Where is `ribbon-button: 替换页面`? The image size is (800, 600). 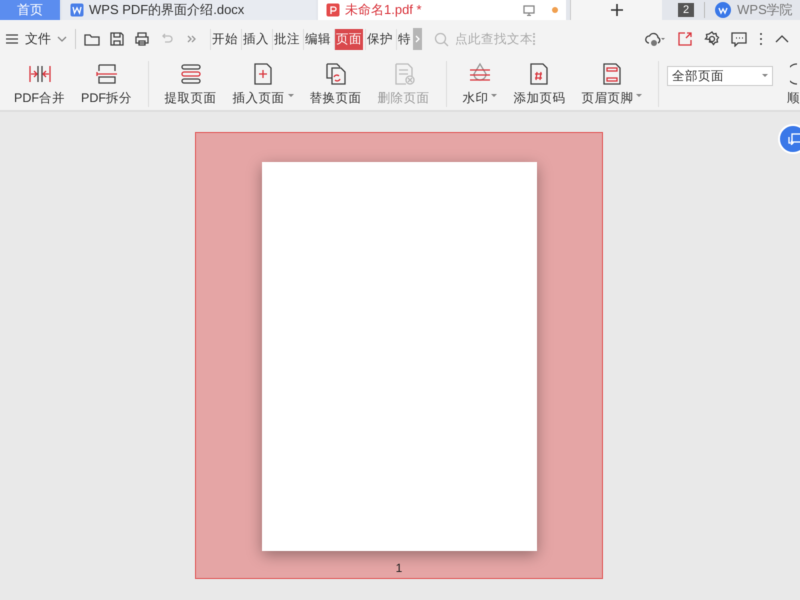
ribbon-button: 替换页面 is located at coordinates (336, 84).